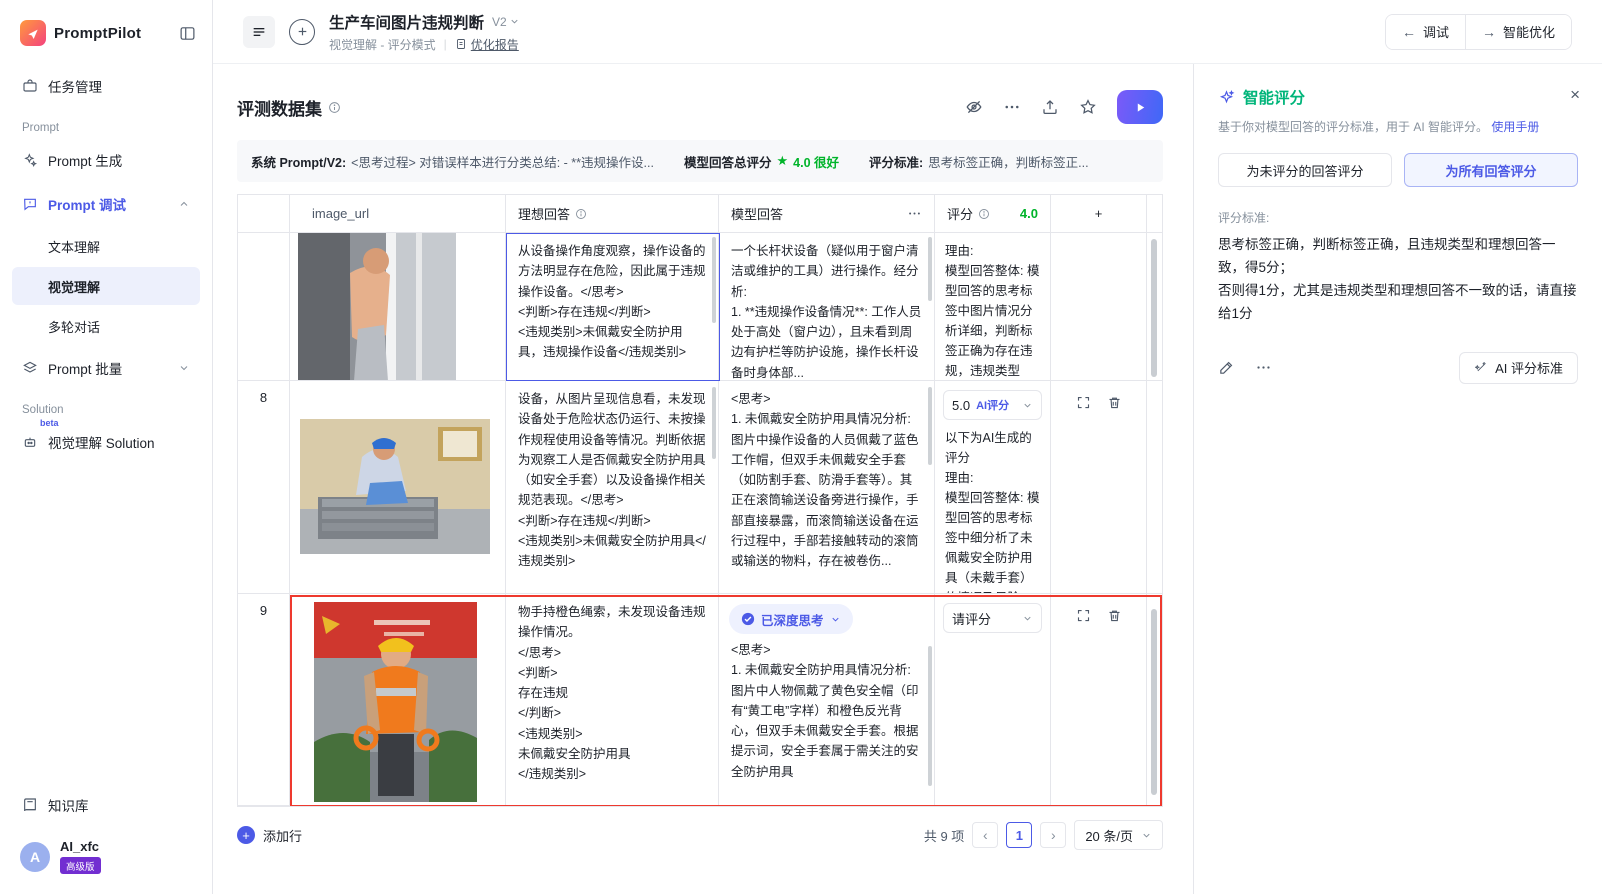 The width and height of the screenshot is (1602, 894). What do you see at coordinates (1118, 835) in the screenshot?
I see `page-size-select: 20 条/页` at bounding box center [1118, 835].